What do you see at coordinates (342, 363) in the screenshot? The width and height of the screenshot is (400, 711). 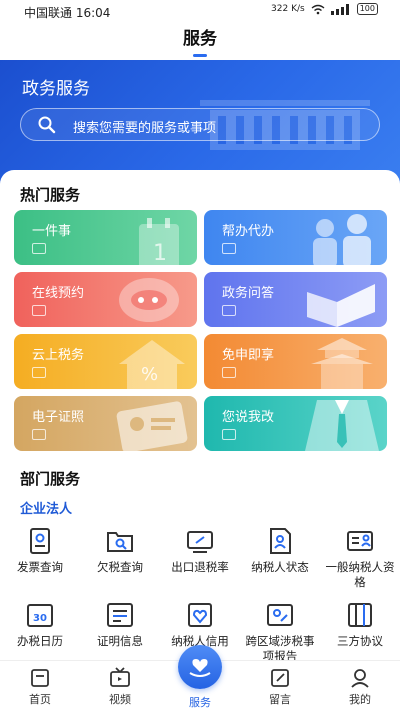 I see `pagoda-icon` at bounding box center [342, 363].